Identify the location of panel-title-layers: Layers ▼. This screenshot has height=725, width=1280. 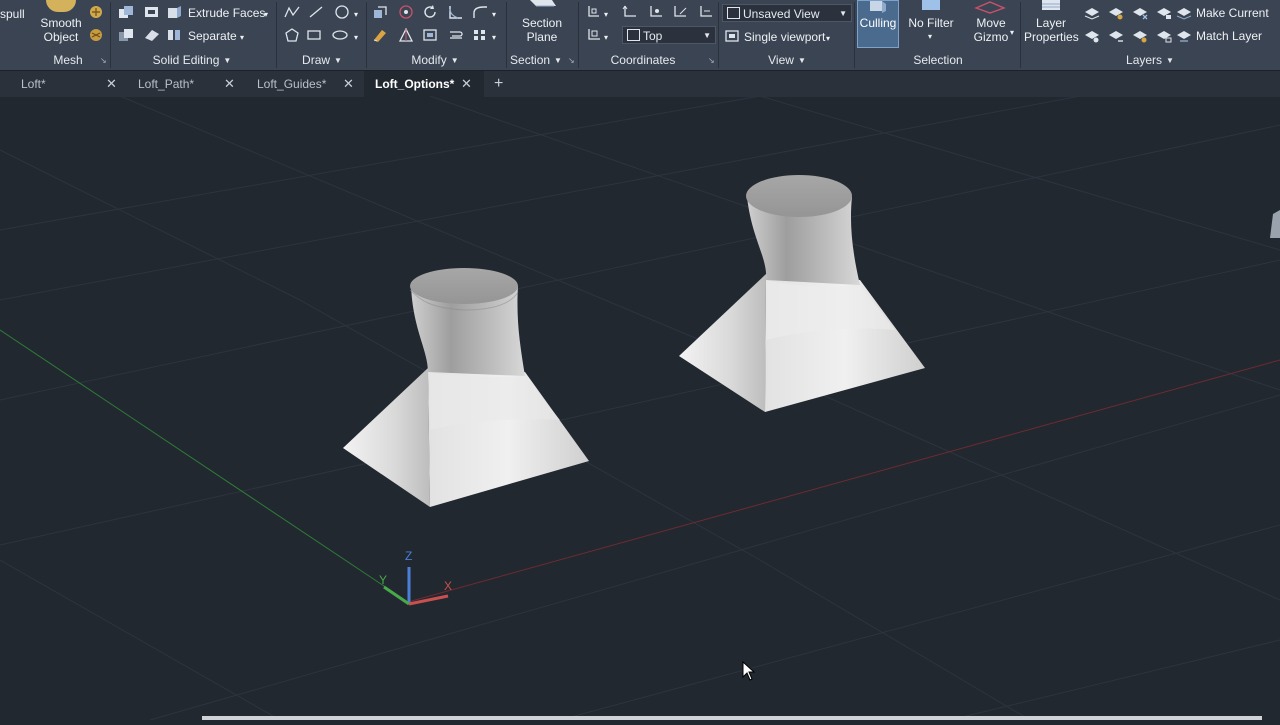
(1150, 60).